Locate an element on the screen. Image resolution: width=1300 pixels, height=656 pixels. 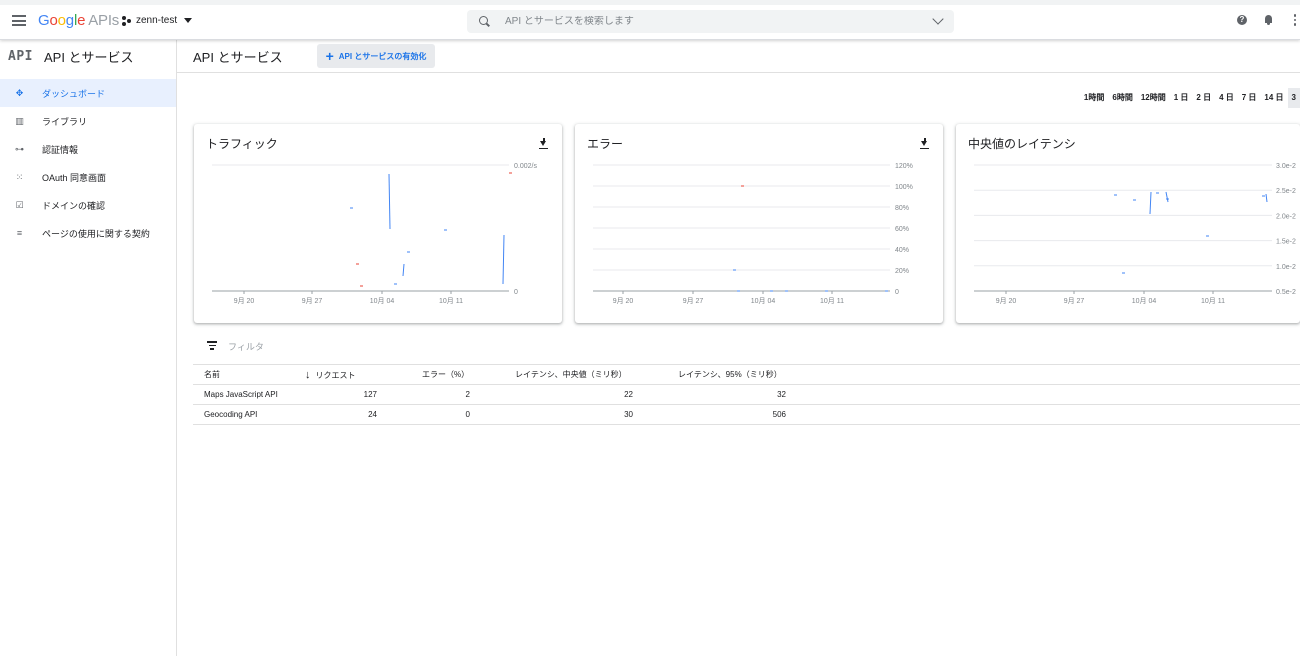
logo-apis-text: APIs is located at coordinates (104, 20).